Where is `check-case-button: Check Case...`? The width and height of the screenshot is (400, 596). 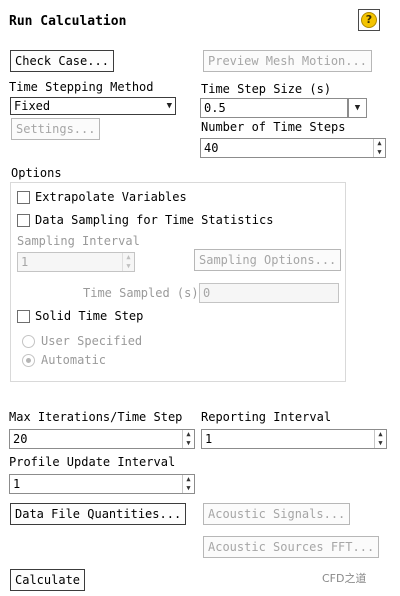
check-case-button: Check Case... is located at coordinates (62, 61).